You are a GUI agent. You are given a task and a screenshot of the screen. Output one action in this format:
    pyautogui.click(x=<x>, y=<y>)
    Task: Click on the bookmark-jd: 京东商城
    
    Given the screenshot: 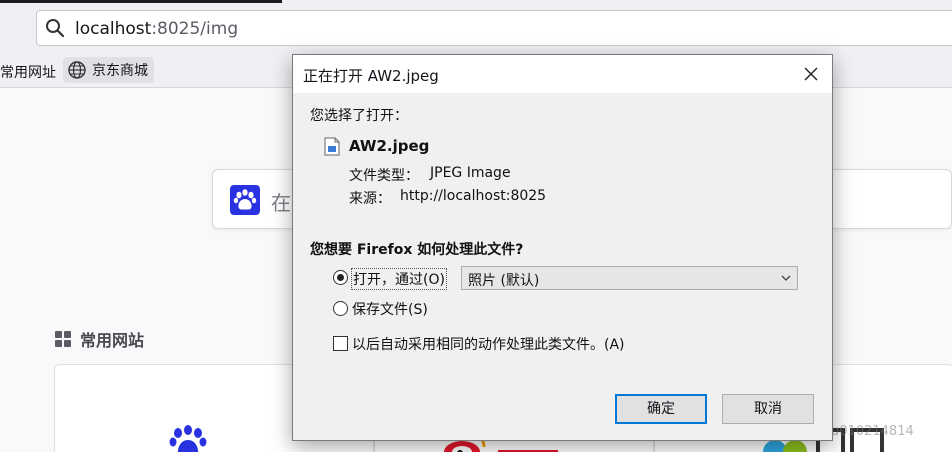 What is the action you would take?
    pyautogui.click(x=108, y=70)
    